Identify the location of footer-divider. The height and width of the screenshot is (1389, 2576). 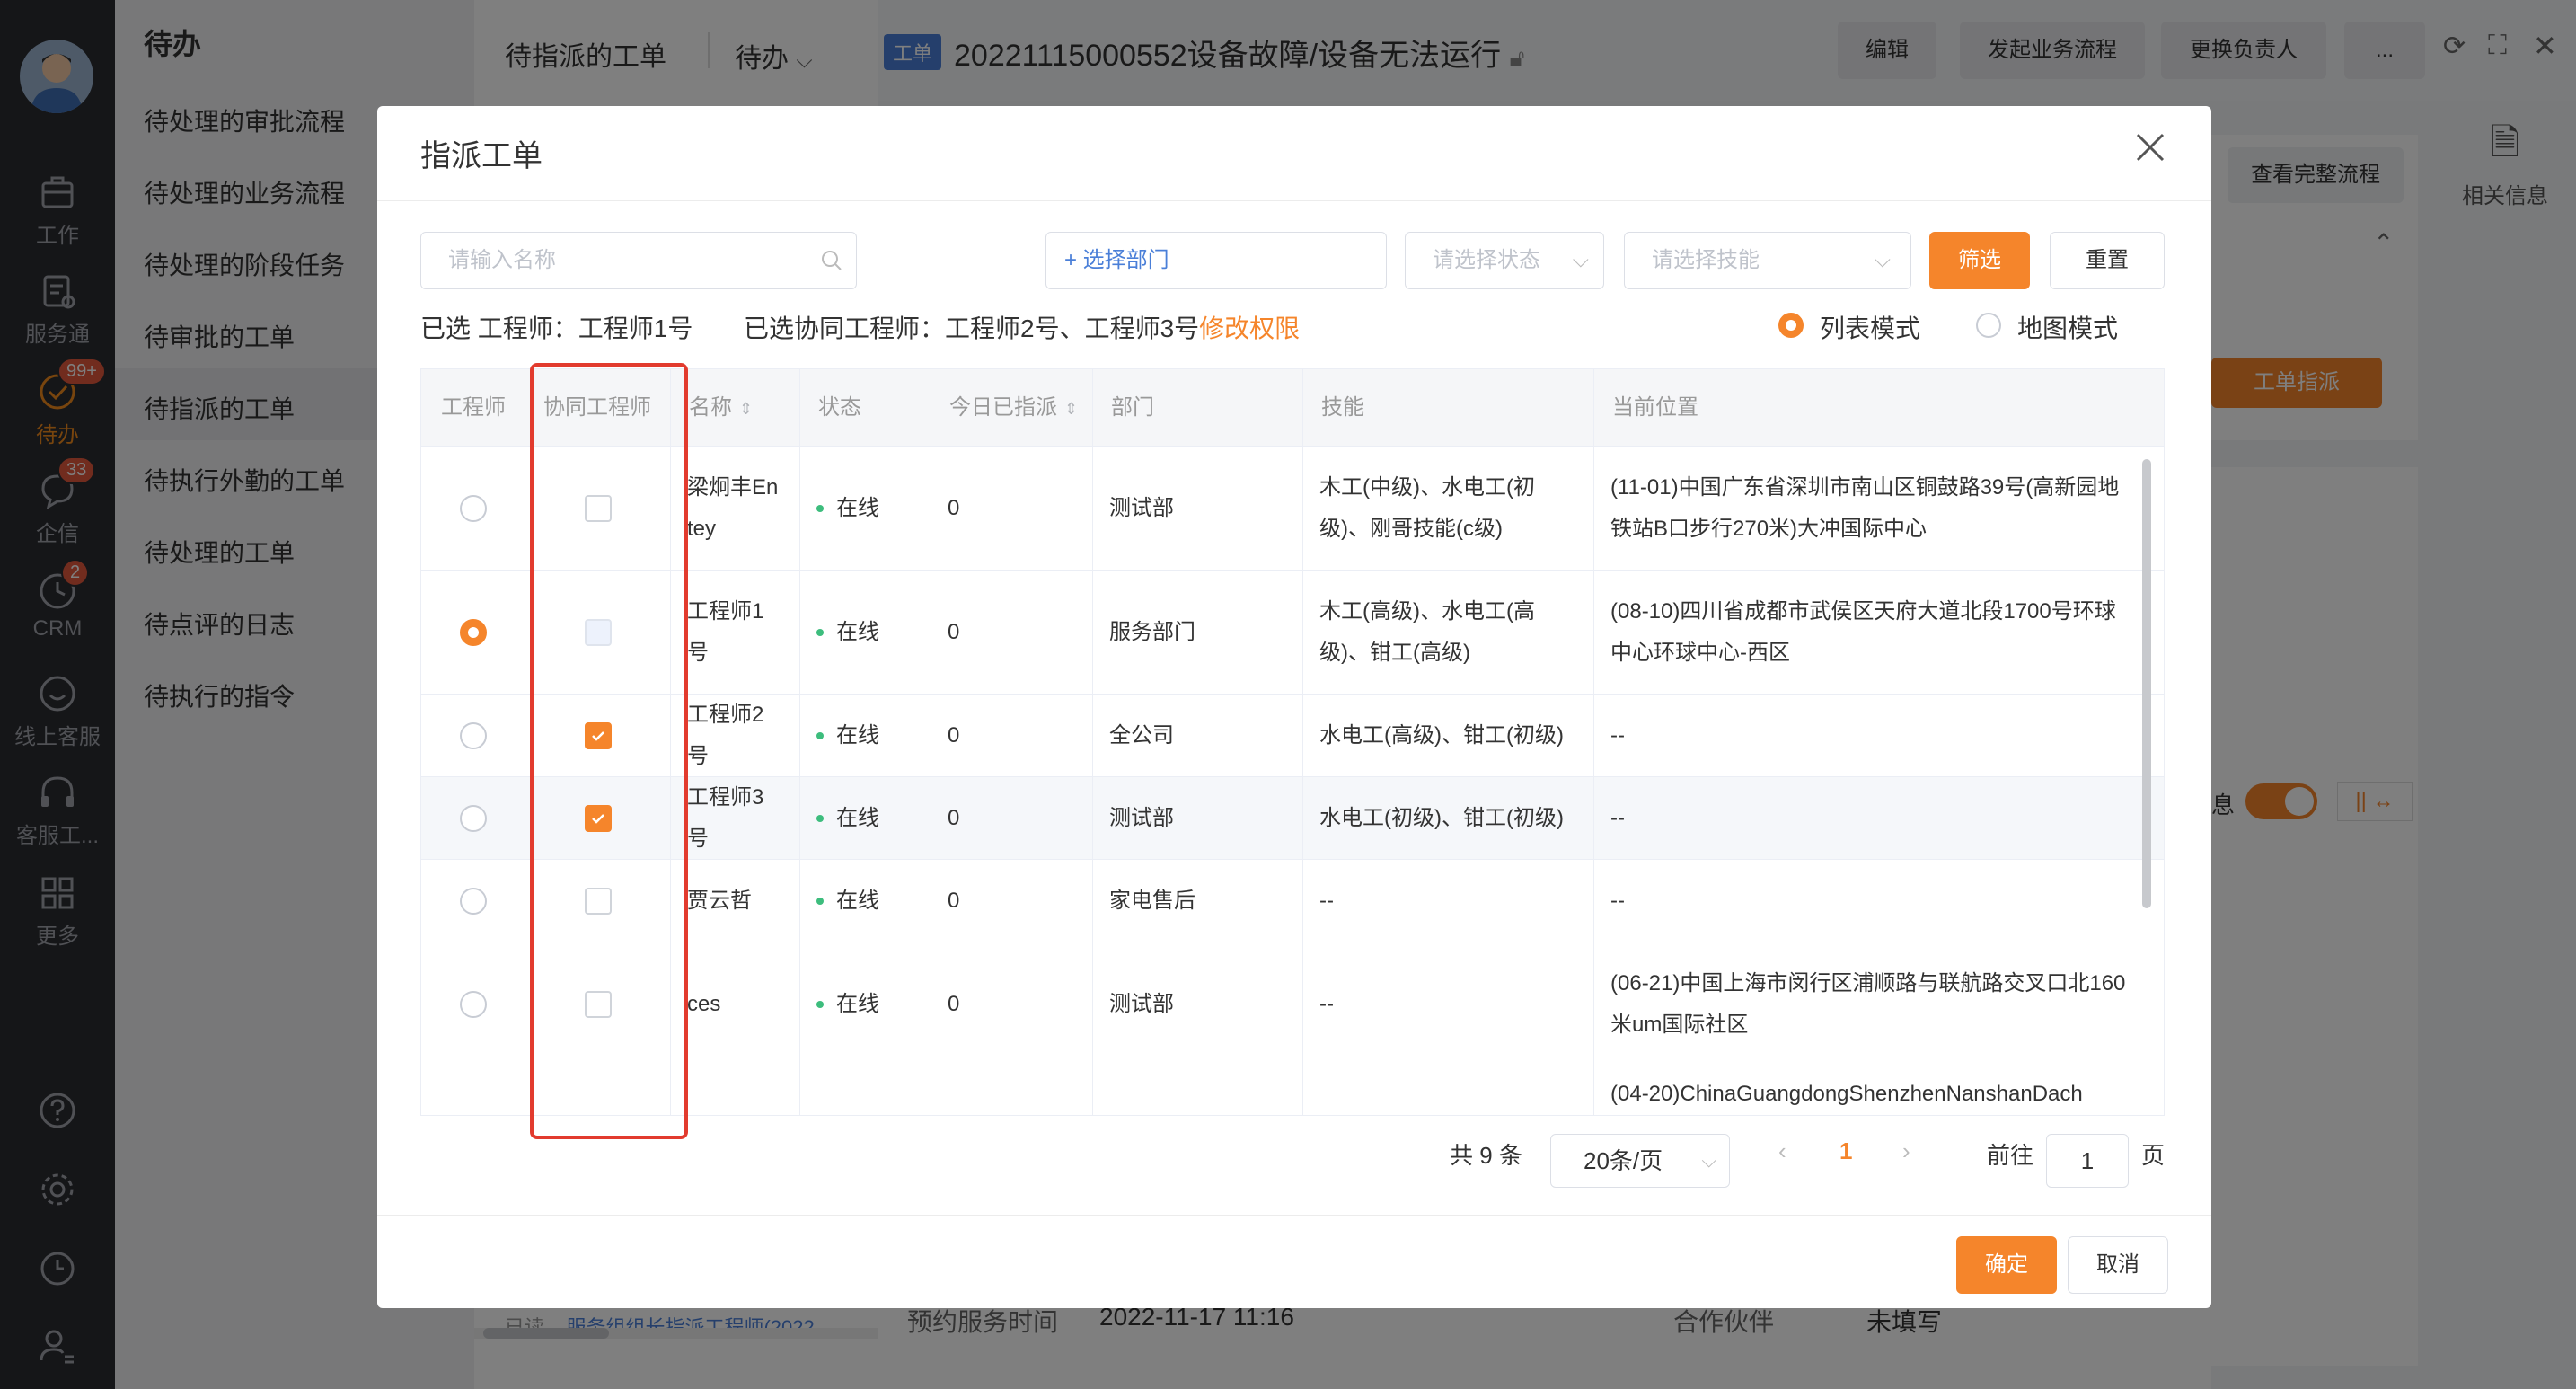
(1294, 1215).